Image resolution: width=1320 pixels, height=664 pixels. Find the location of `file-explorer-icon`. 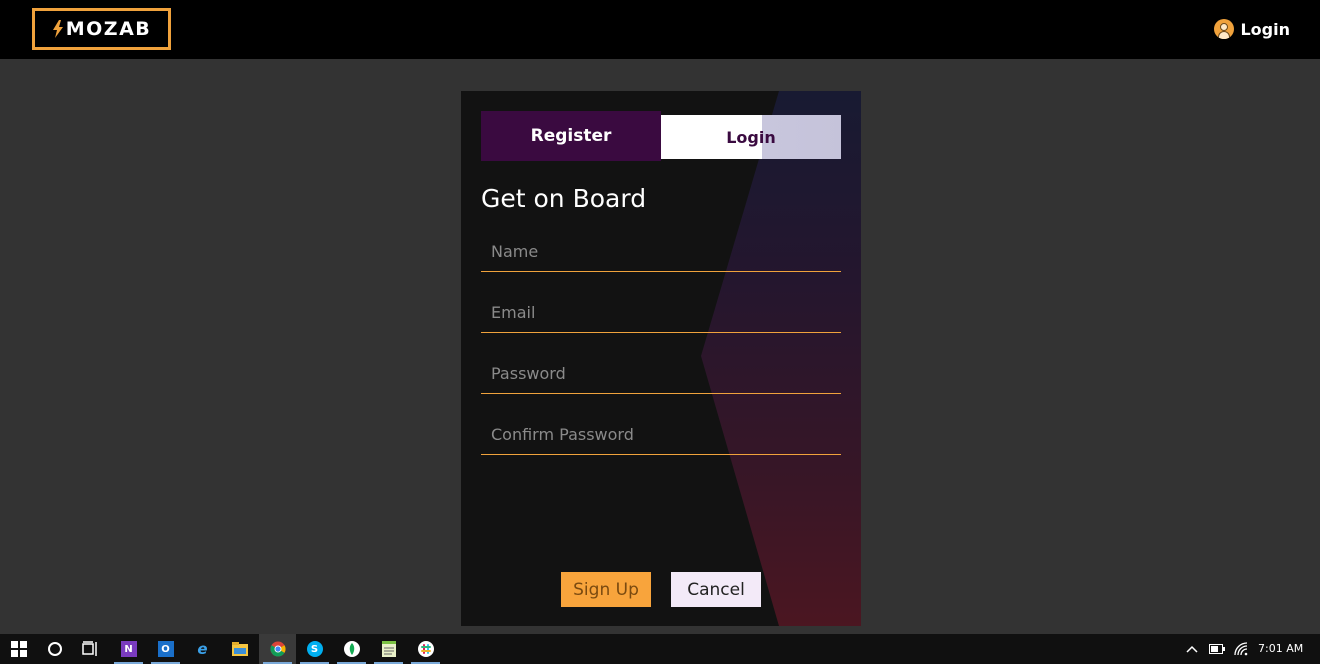

file-explorer-icon is located at coordinates (239, 649).